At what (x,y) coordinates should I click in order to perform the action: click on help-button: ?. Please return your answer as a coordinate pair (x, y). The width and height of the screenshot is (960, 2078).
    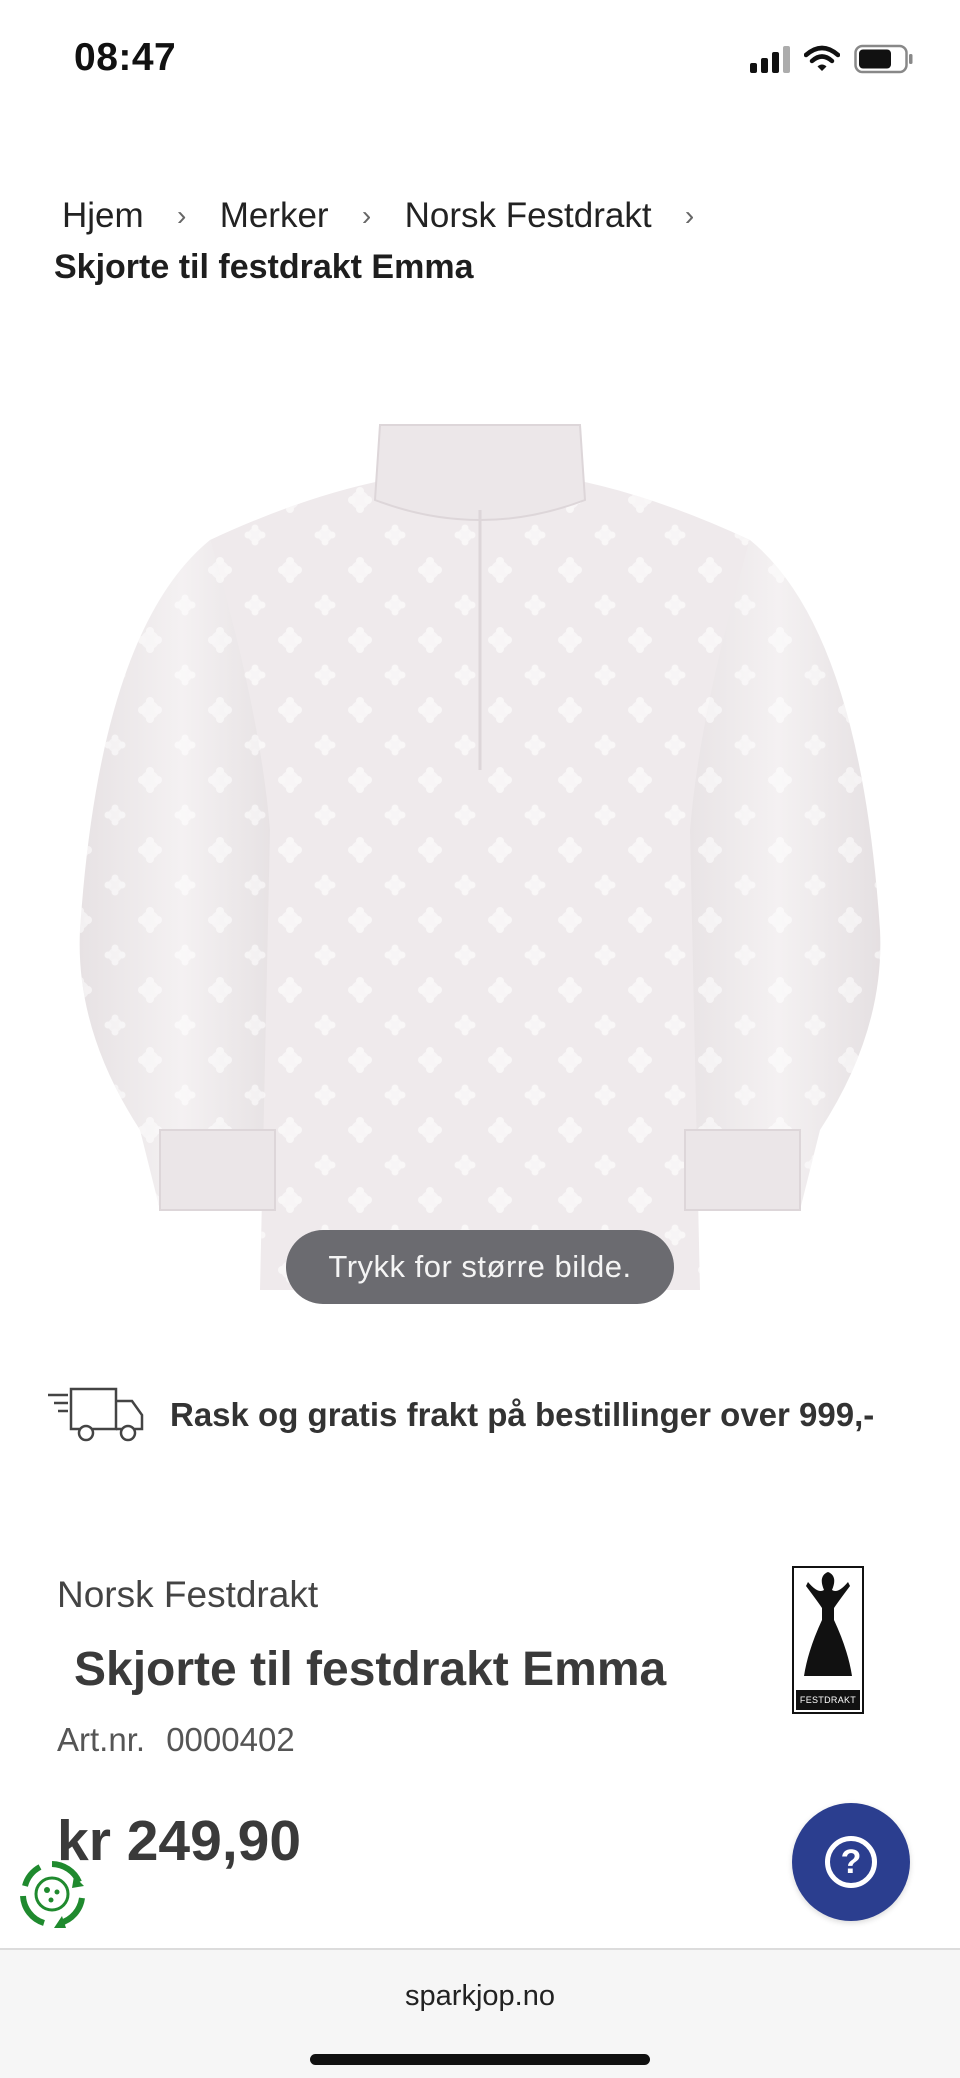
    Looking at the image, I should click on (851, 1862).